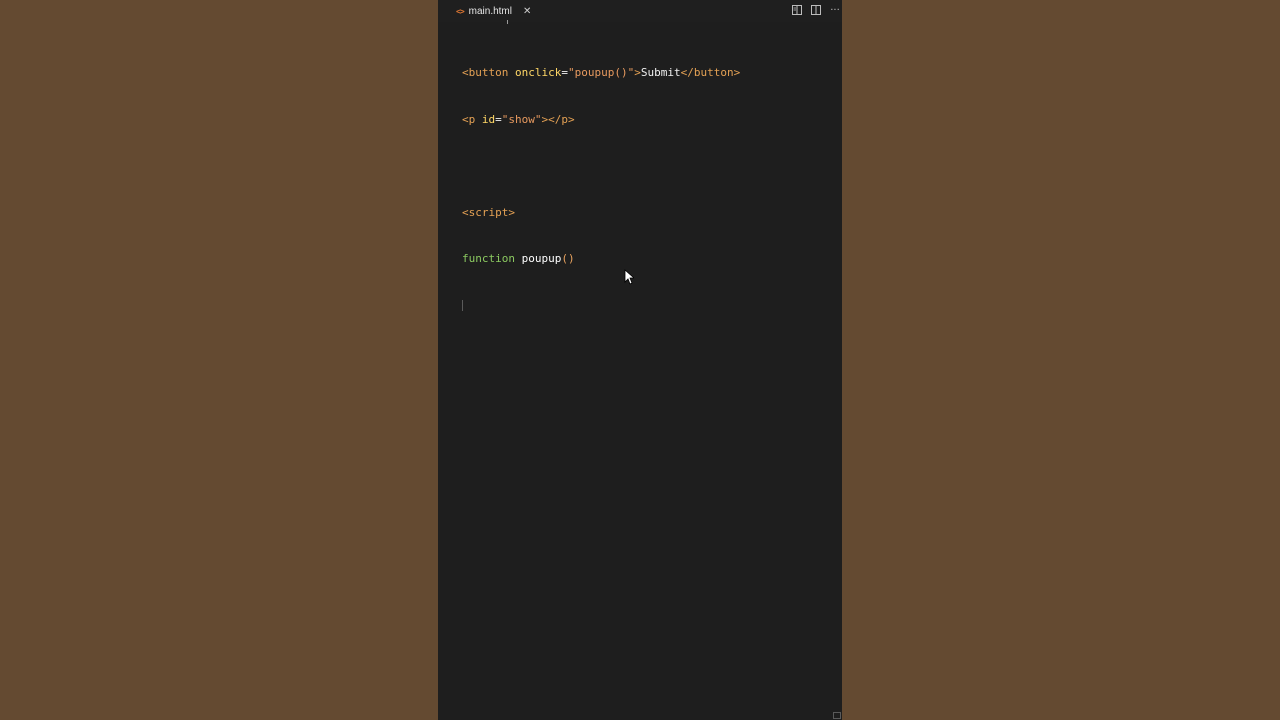 The height and width of the screenshot is (720, 1280). I want to click on function-name: poupup, so click(541, 258).